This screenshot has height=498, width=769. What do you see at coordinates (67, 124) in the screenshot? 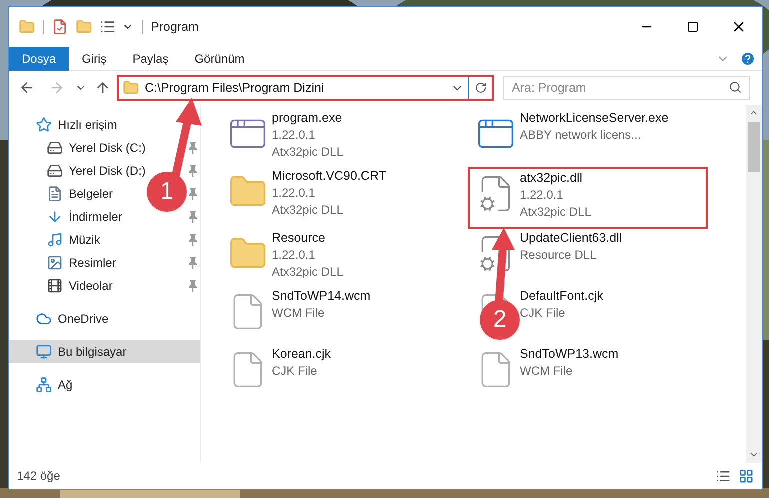
I see `nav-item: Hızlı erişim` at bounding box center [67, 124].